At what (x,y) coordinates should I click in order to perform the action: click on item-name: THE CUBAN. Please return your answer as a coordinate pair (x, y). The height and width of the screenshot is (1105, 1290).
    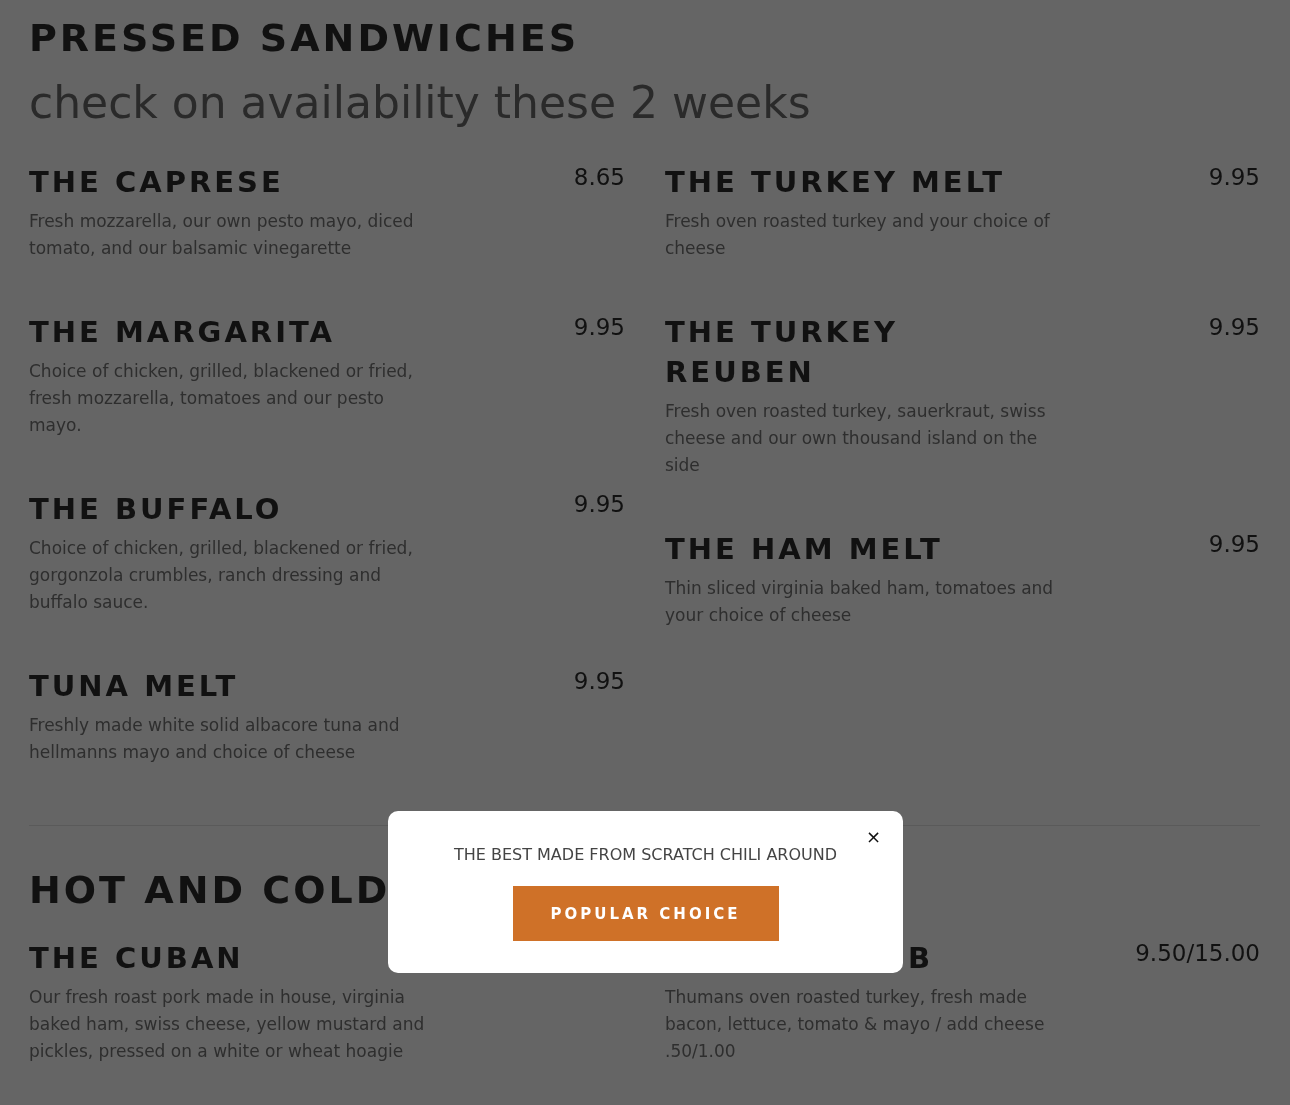
    Looking at the image, I should click on (136, 958).